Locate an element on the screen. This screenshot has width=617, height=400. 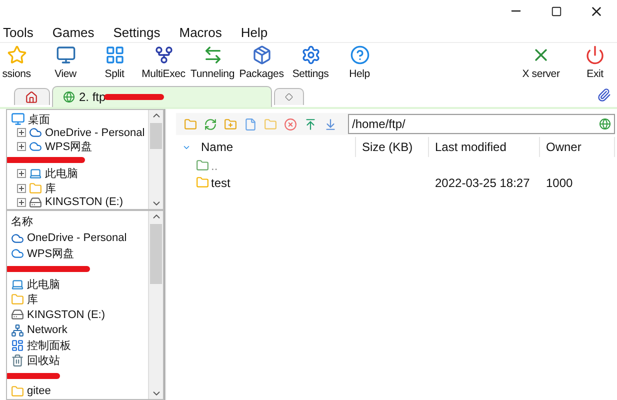
toolbar-button: Settings is located at coordinates (310, 61).